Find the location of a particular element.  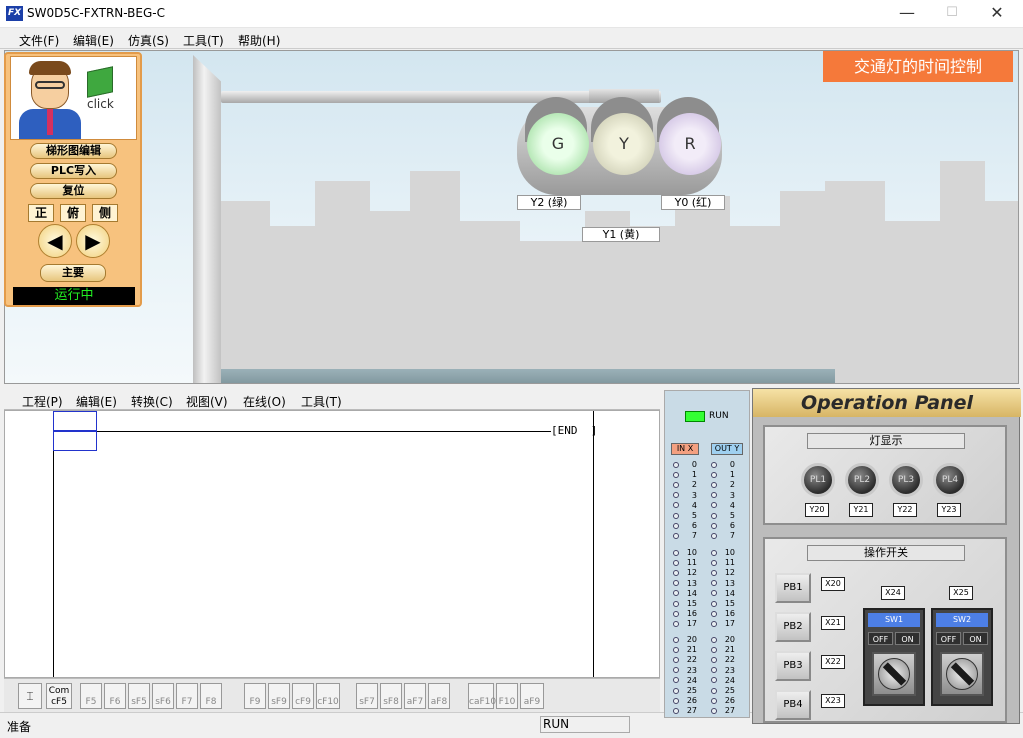

side-view-button: 侧 is located at coordinates (105, 213).